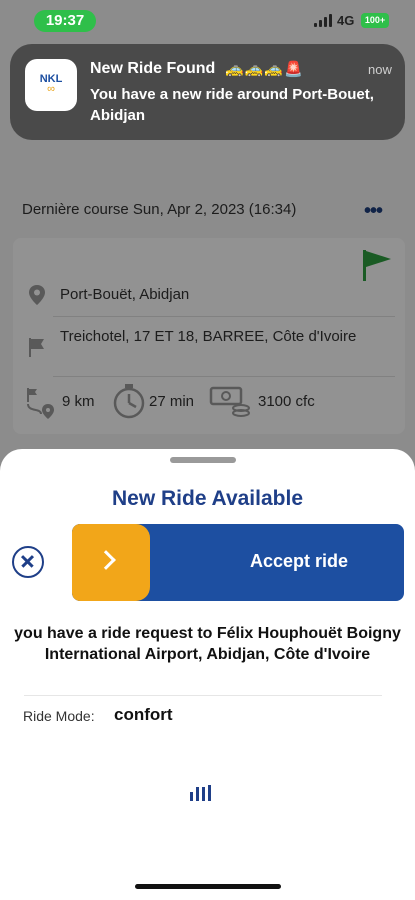 Image resolution: width=415 pixels, height=900 pixels. I want to click on sheet-handle, so click(203, 460).